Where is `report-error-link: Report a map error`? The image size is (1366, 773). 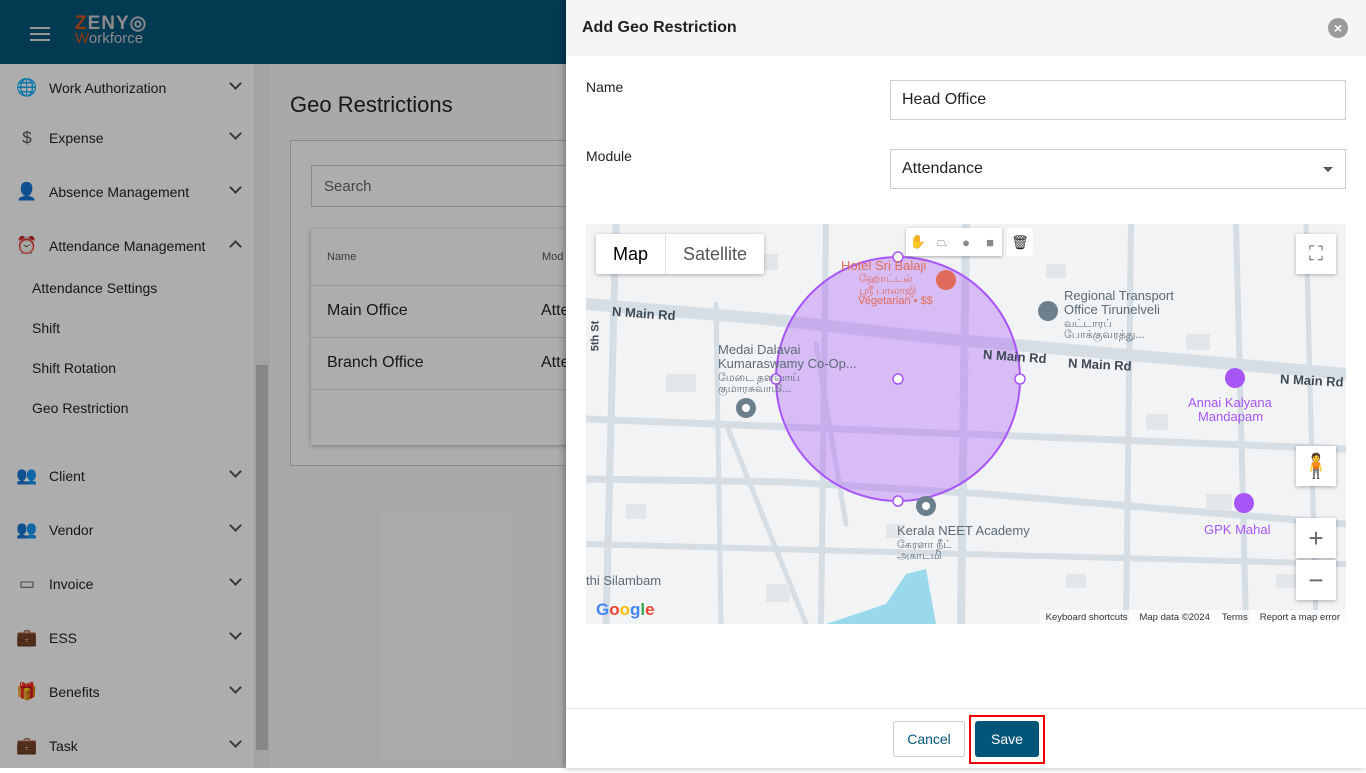 report-error-link: Report a map error is located at coordinates (1300, 617).